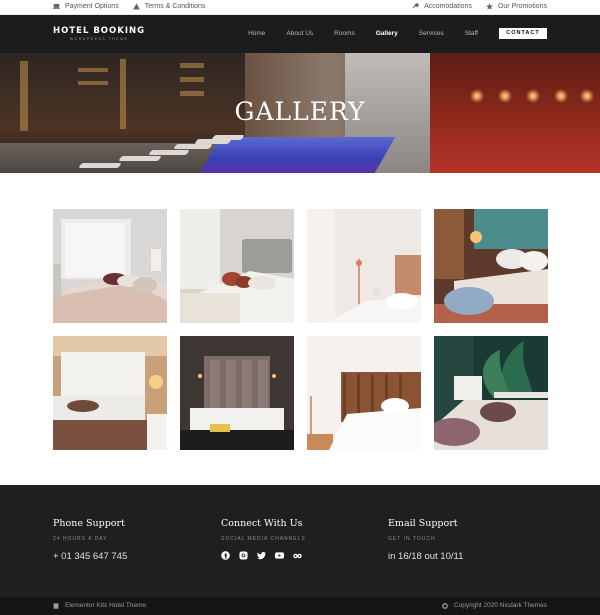 The width and height of the screenshot is (600, 615). Describe the element at coordinates (256, 33) in the screenshot. I see `nav-home: Home` at that location.